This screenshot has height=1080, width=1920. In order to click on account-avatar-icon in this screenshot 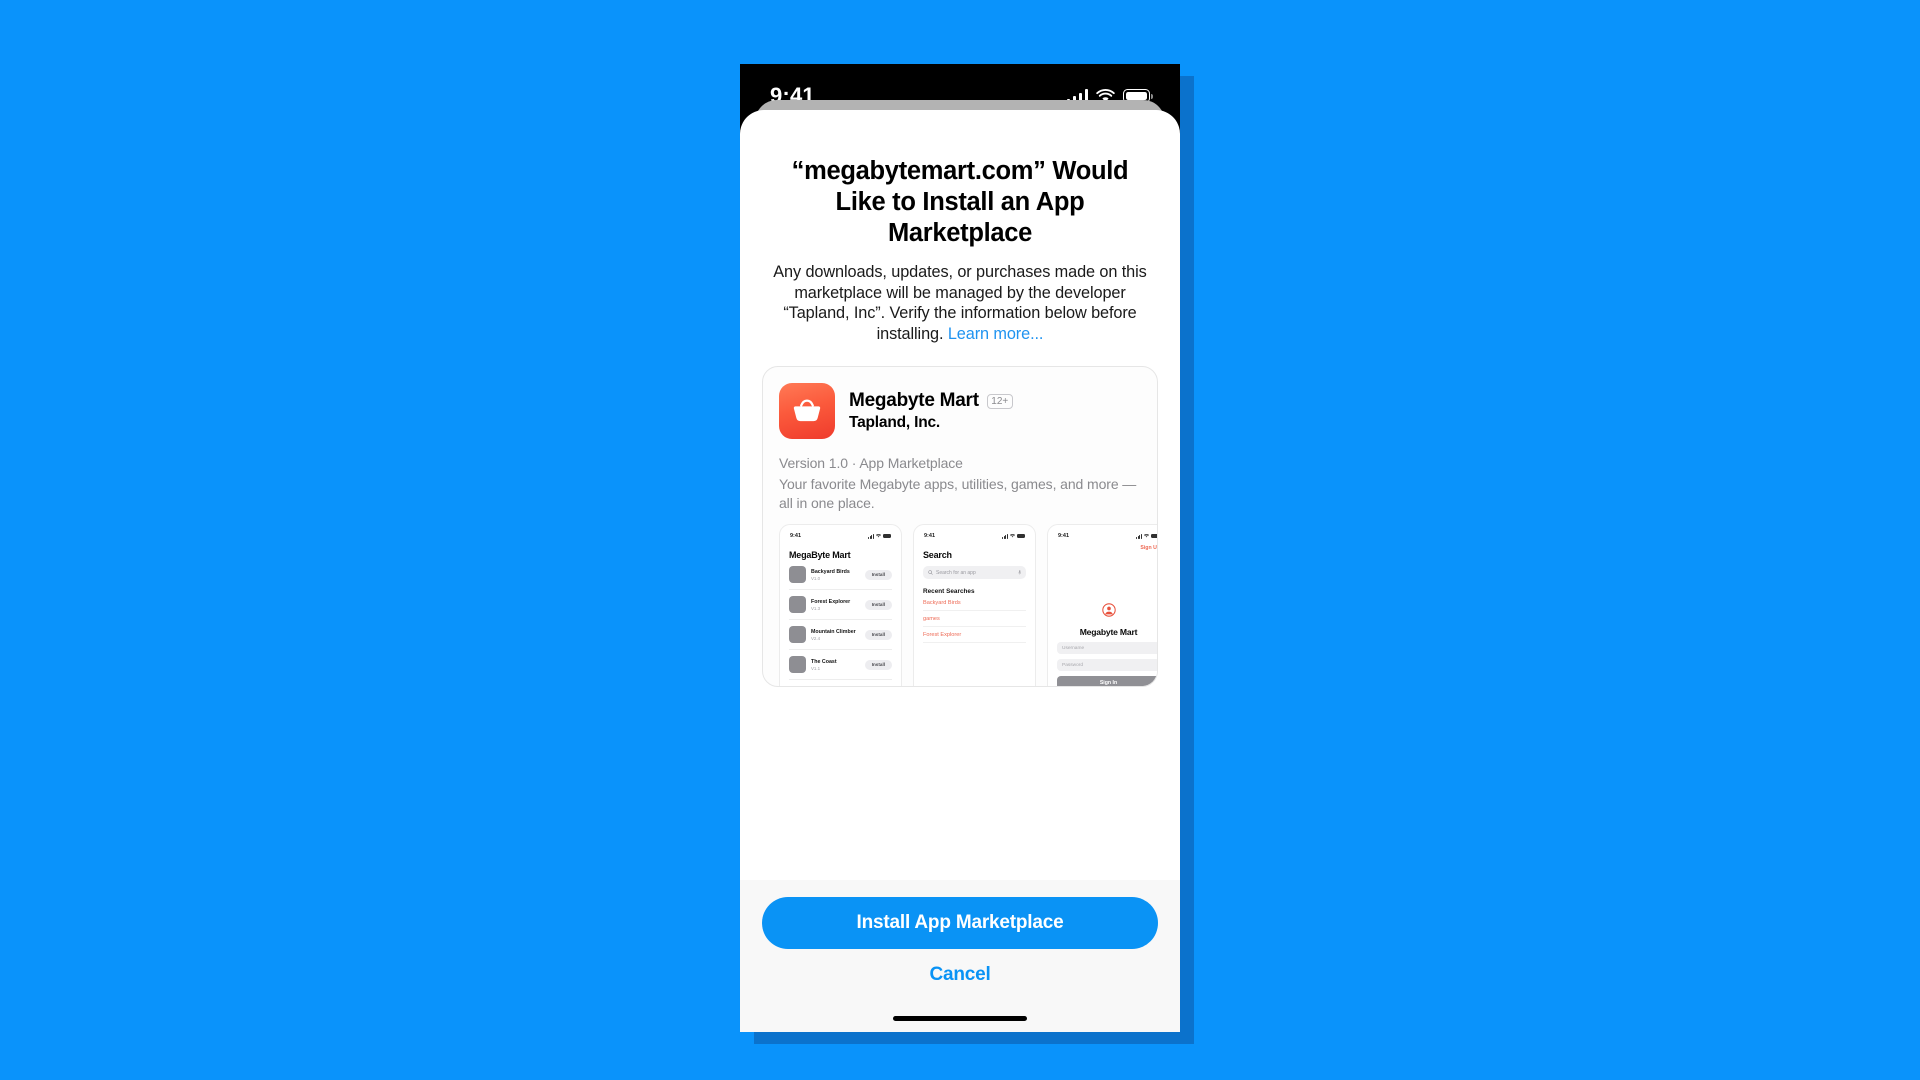, I will do `click(1108, 610)`.